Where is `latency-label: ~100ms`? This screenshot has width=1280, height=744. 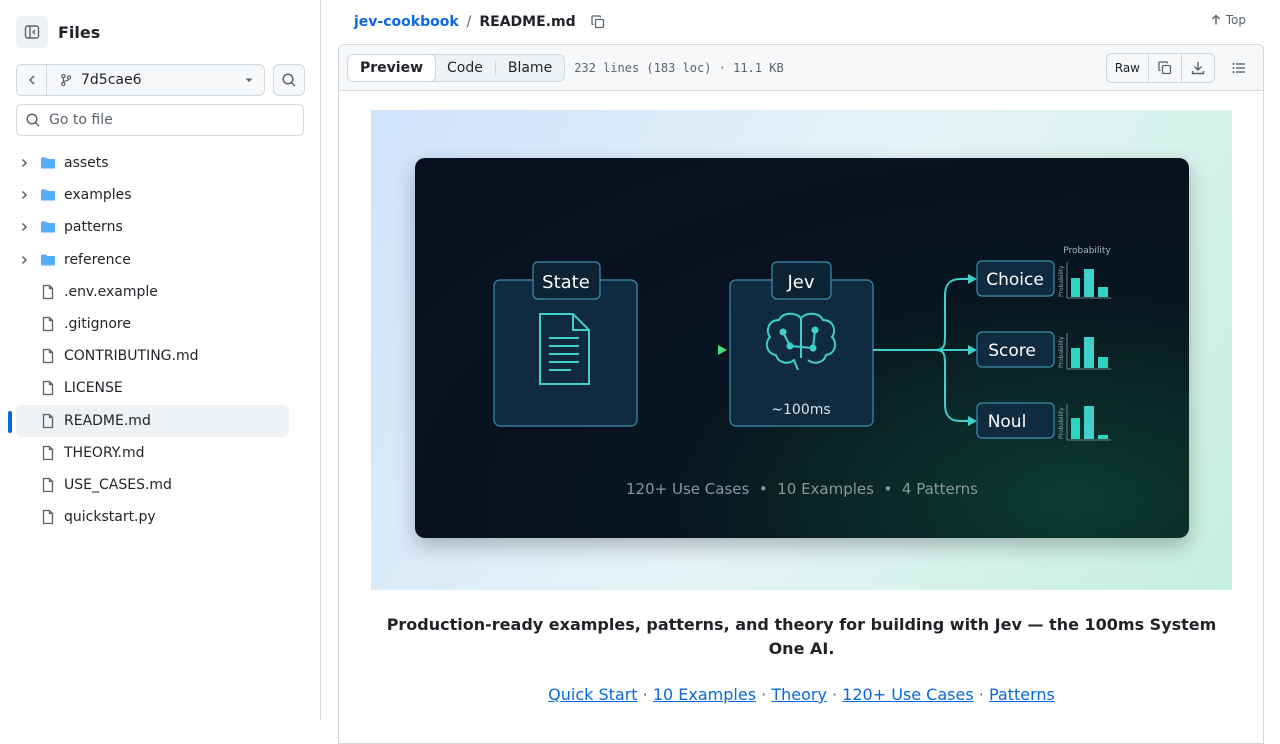
latency-label: ~100ms is located at coordinates (800, 410).